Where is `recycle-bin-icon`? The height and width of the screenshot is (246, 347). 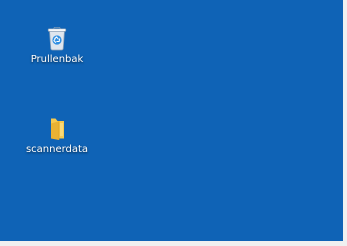 recycle-bin-icon is located at coordinates (57, 38).